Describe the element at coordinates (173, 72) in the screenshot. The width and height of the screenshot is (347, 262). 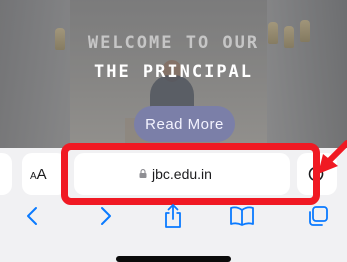
I see `hero-title: THE PRINCIPAL` at that location.